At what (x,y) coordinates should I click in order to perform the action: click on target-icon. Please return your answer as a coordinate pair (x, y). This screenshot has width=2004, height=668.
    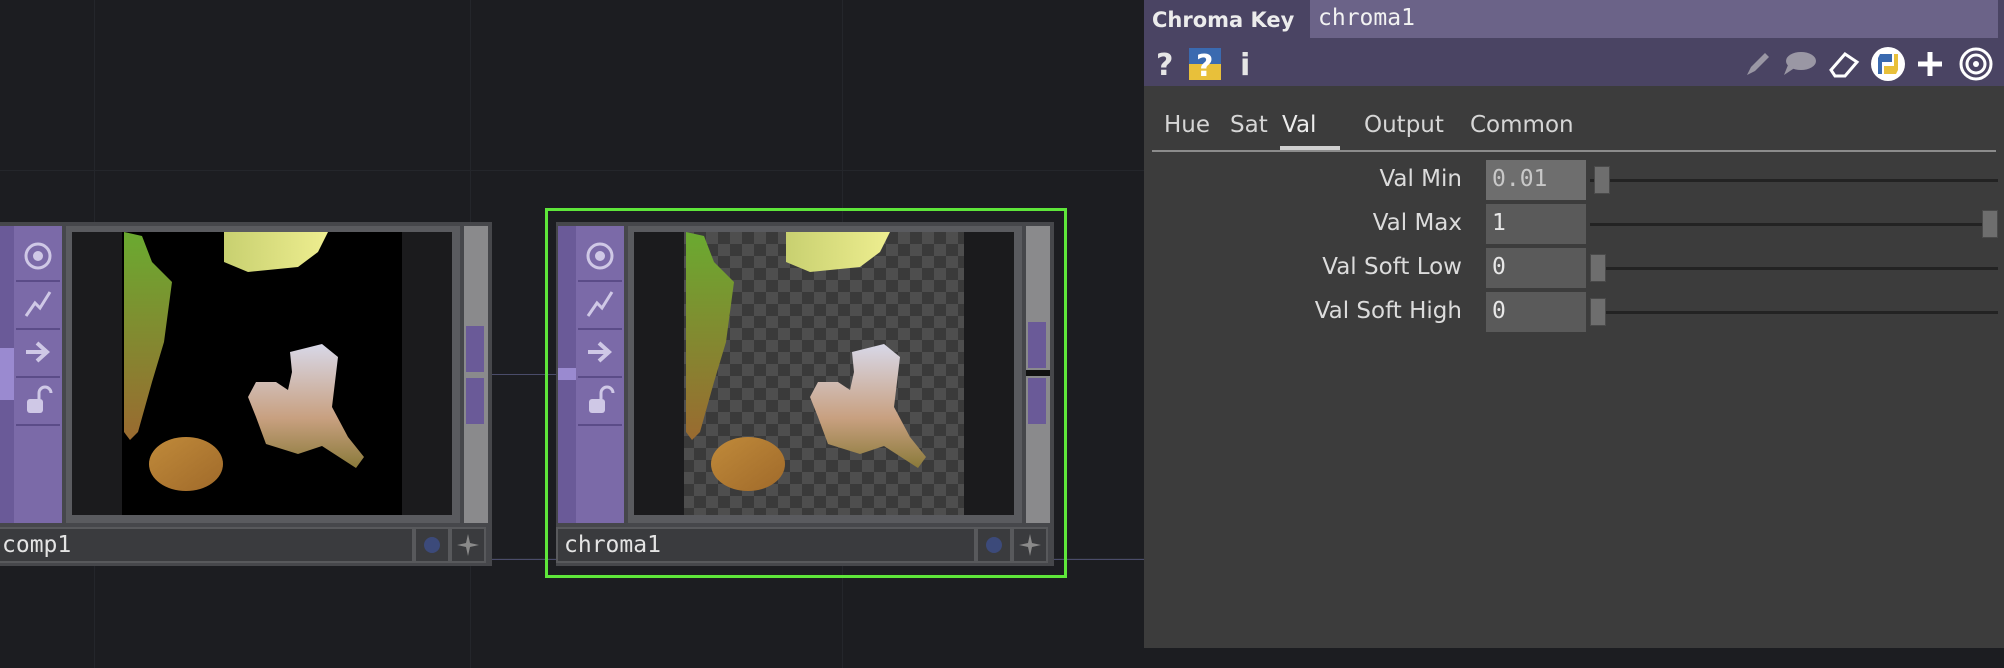
    Looking at the image, I should click on (1976, 64).